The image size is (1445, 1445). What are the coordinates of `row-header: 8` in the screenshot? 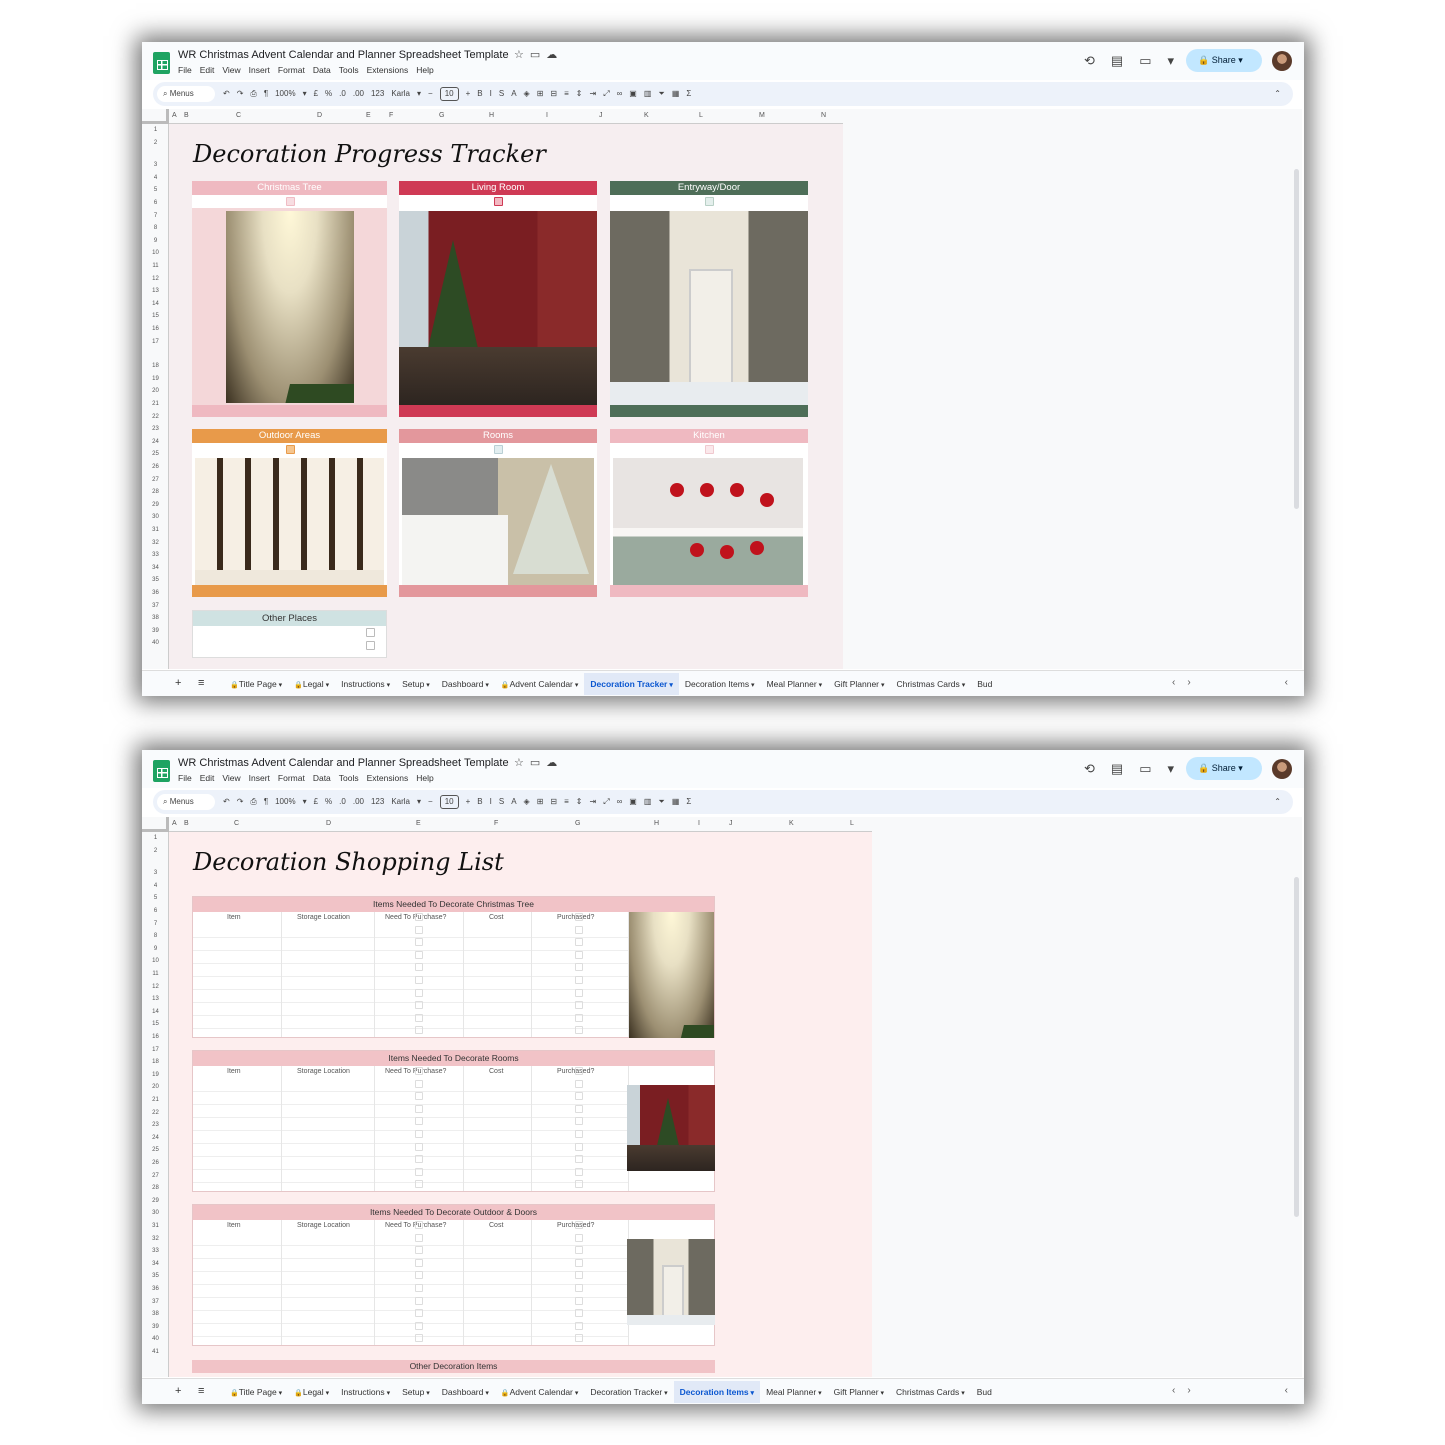 It's located at (155, 228).